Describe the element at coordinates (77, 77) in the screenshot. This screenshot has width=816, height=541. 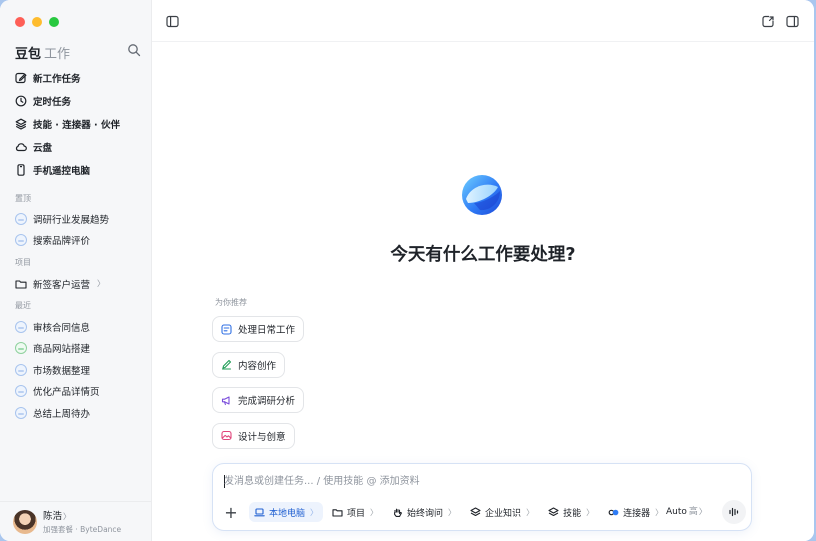
I see `nav-new-task: 新工作任务` at that location.